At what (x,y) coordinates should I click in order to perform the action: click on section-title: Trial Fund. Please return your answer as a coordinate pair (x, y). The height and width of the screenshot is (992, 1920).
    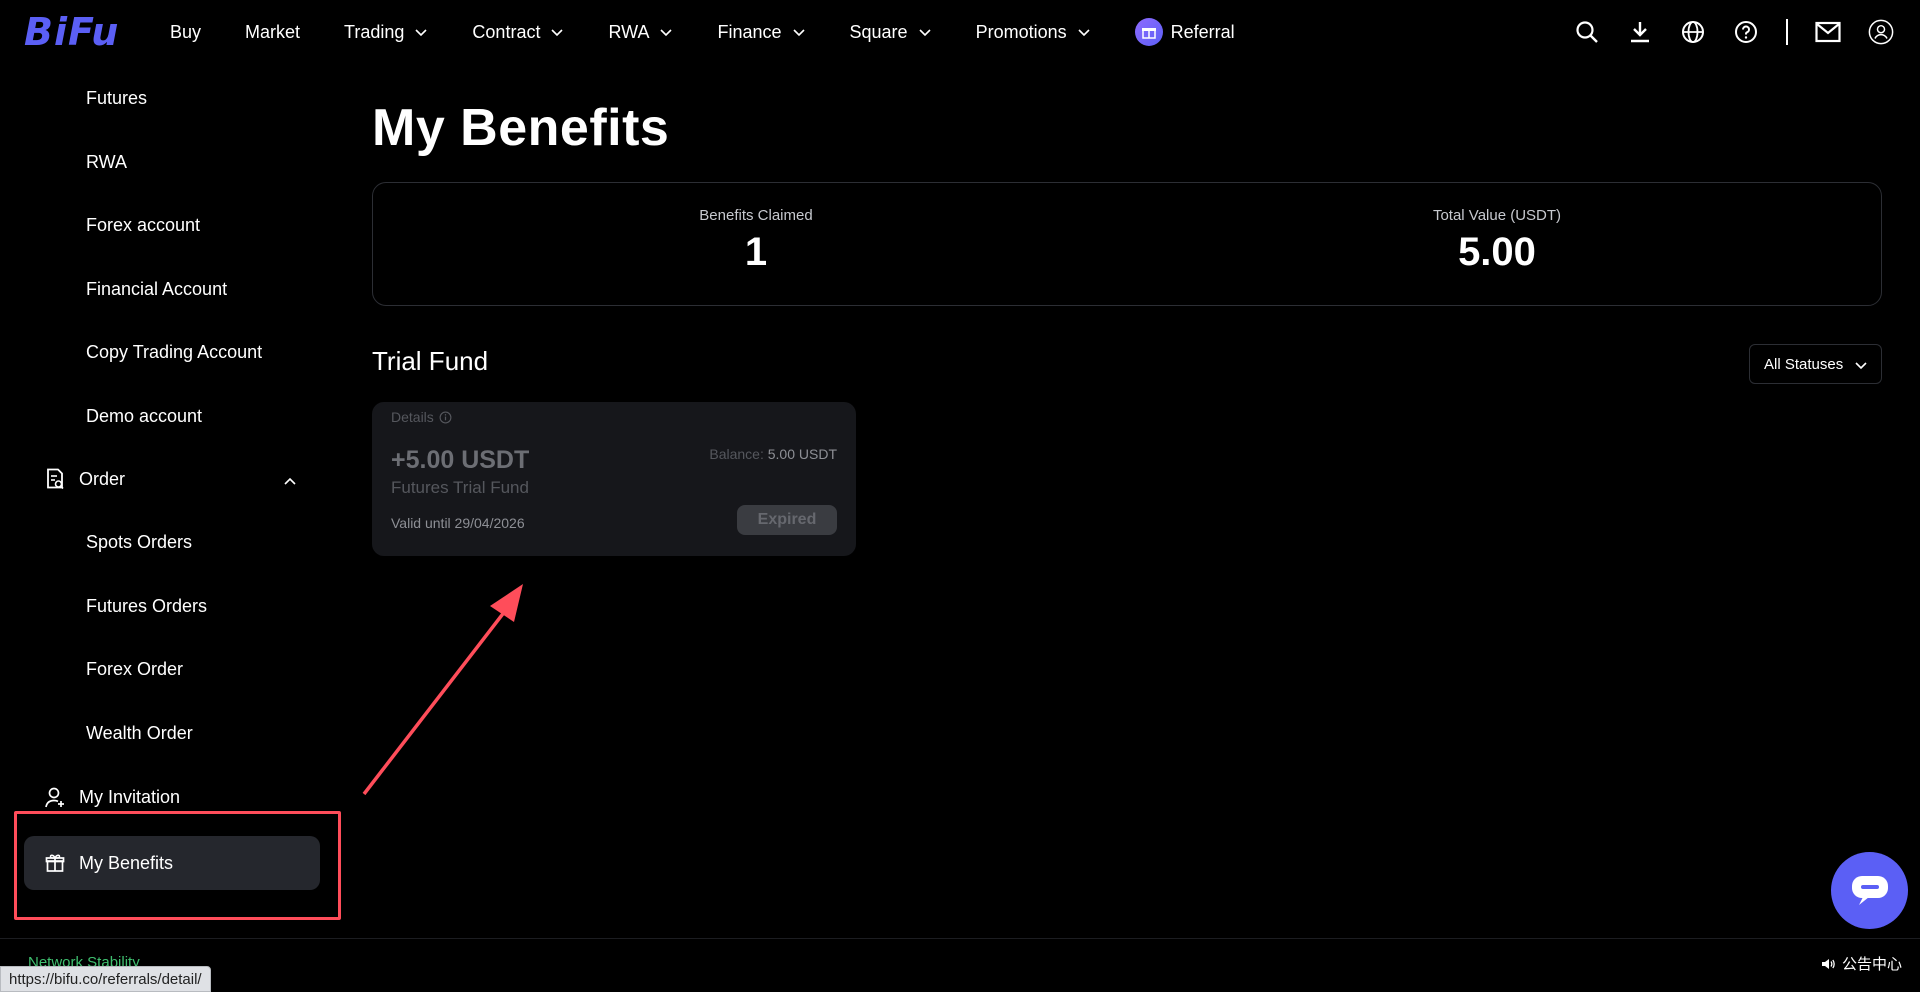
    Looking at the image, I should click on (430, 361).